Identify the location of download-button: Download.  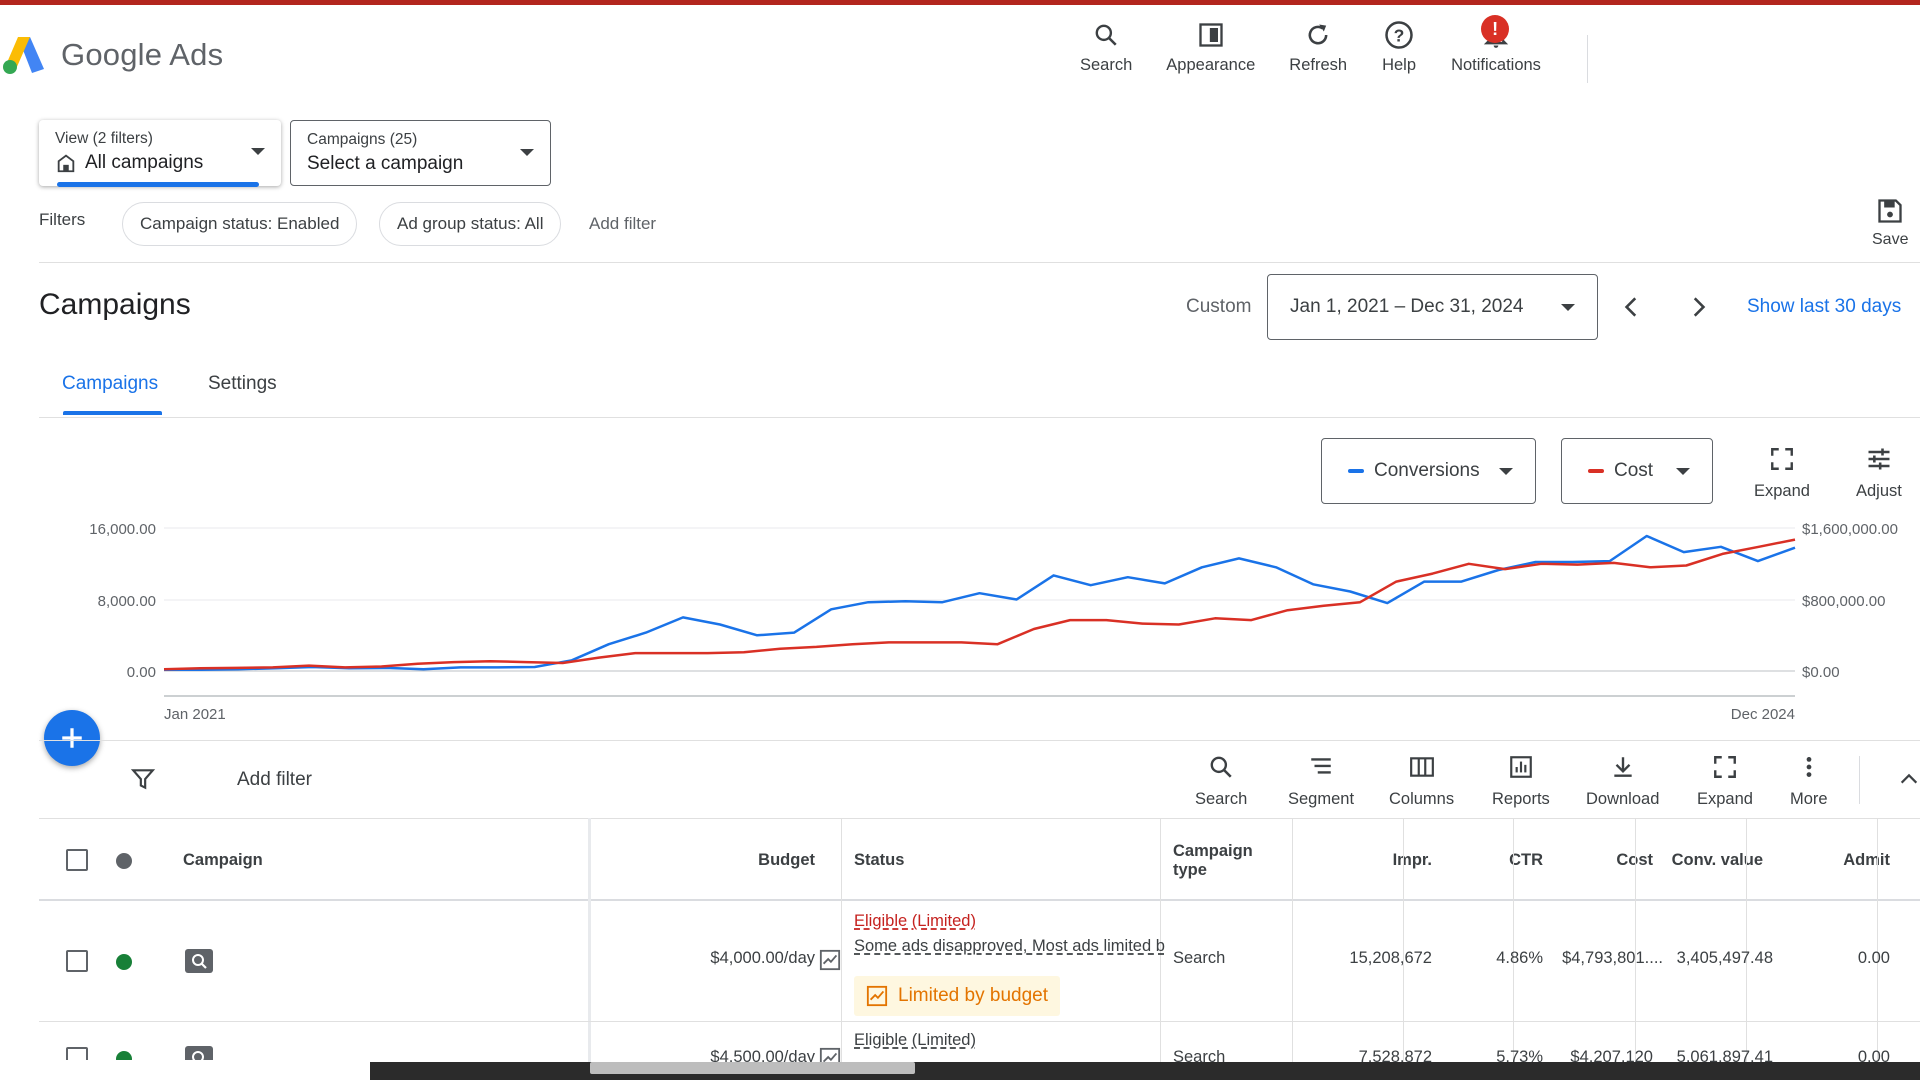
(1622, 779).